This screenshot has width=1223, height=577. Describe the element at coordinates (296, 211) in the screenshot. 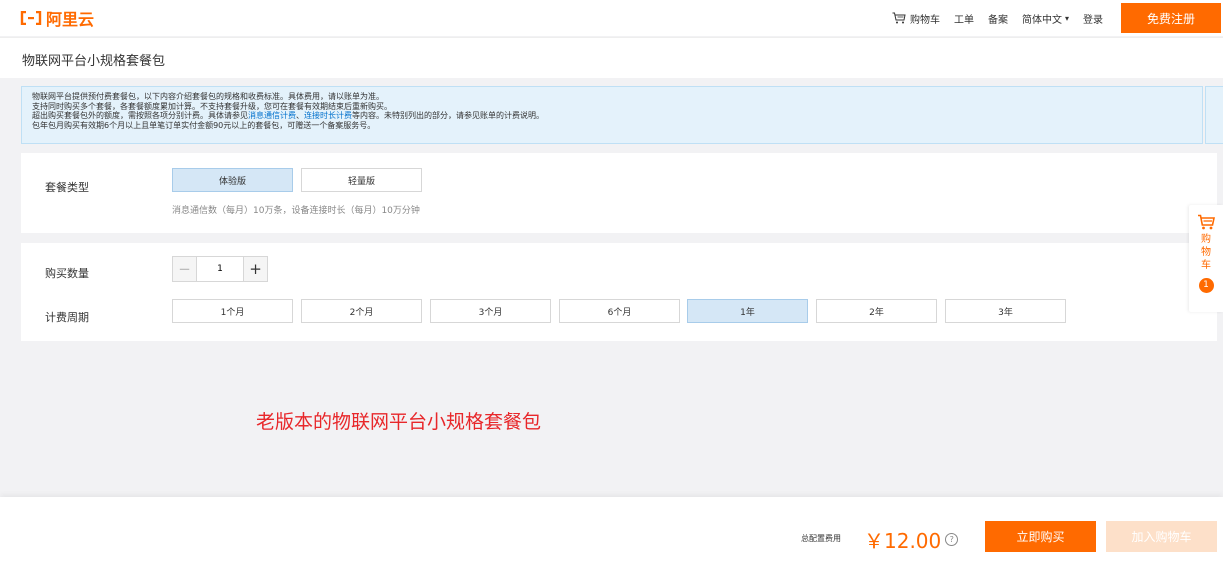

I see `package-hint: 消息通信数（每月）10万条，设备连接时长（每月）10万分钟` at that location.